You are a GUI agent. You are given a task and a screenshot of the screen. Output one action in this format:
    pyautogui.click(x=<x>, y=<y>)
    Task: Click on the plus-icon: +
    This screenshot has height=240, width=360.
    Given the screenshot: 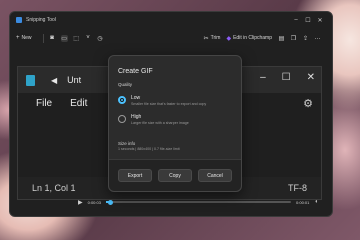 What is the action you would take?
    pyautogui.click(x=18, y=38)
    